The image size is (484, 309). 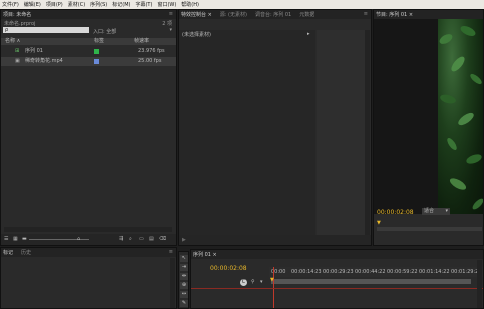 What do you see at coordinates (88, 229) in the screenshot?
I see `project-horizontal-scrollbar` at bounding box center [88, 229].